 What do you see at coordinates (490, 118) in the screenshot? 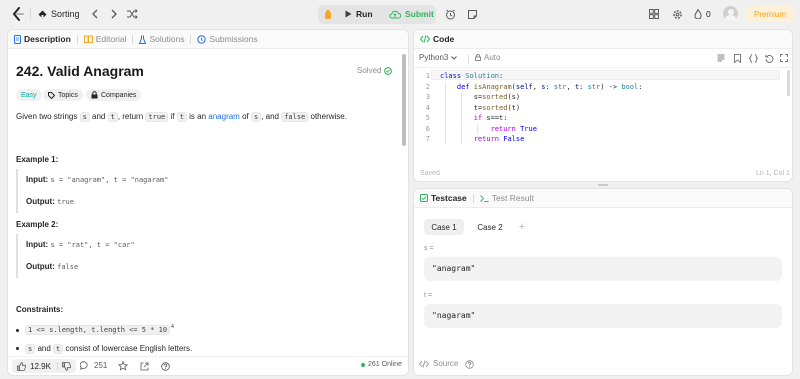
I see `code-line: if s==t:` at bounding box center [490, 118].